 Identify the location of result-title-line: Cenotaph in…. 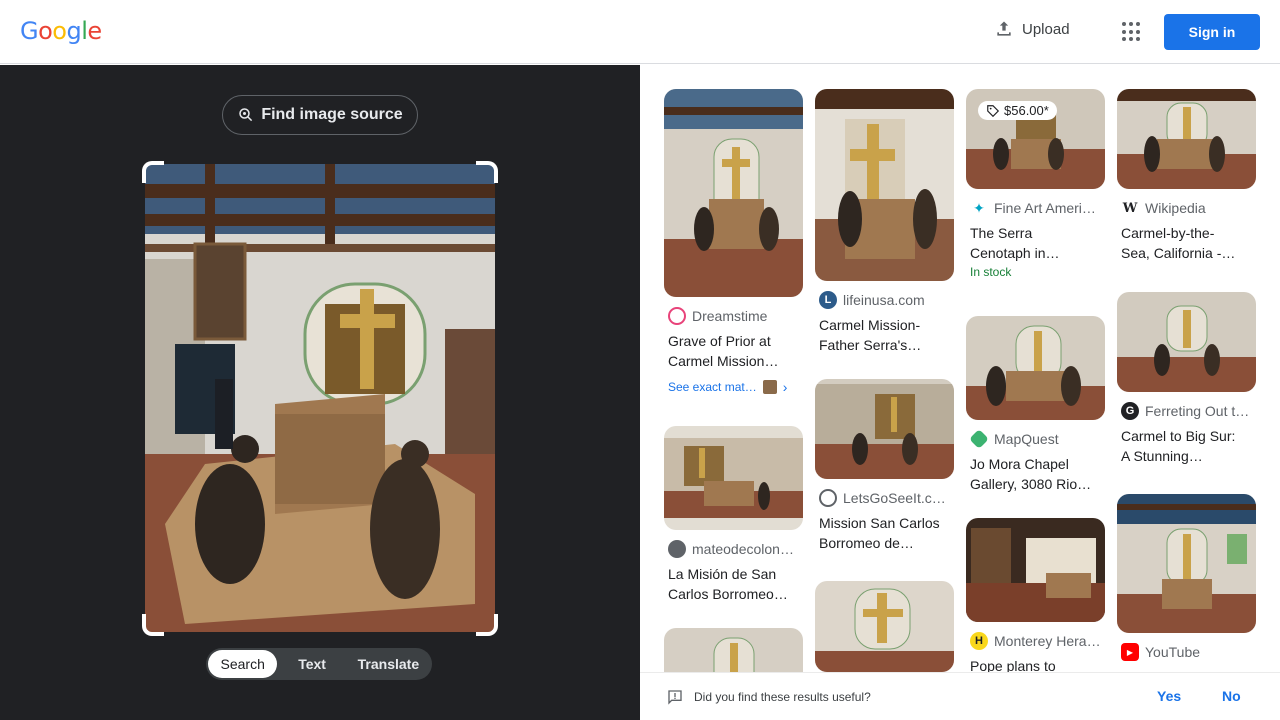
(1015, 253).